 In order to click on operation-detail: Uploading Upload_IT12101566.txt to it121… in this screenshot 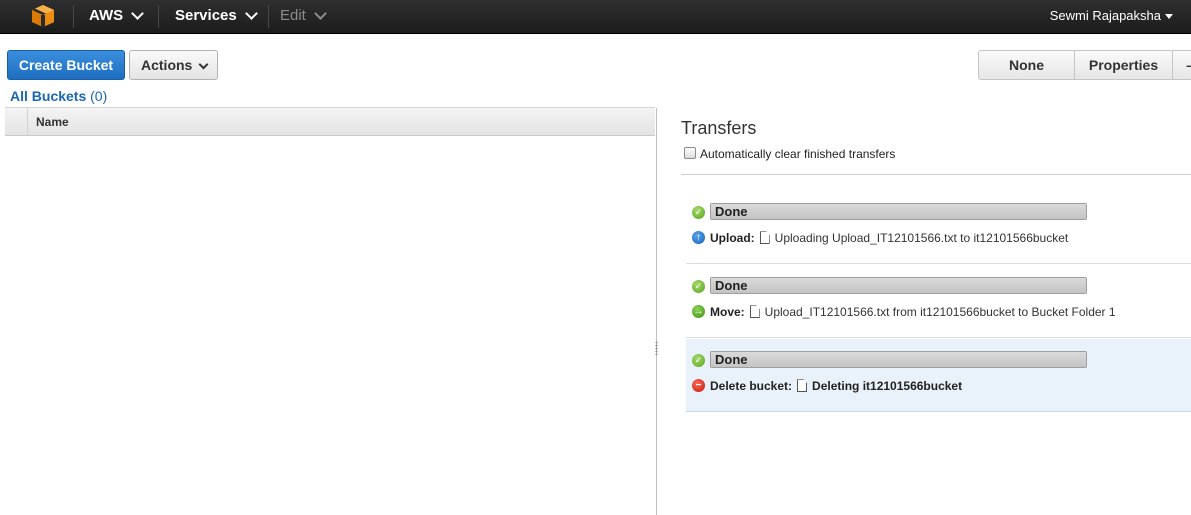, I will do `click(921, 238)`.